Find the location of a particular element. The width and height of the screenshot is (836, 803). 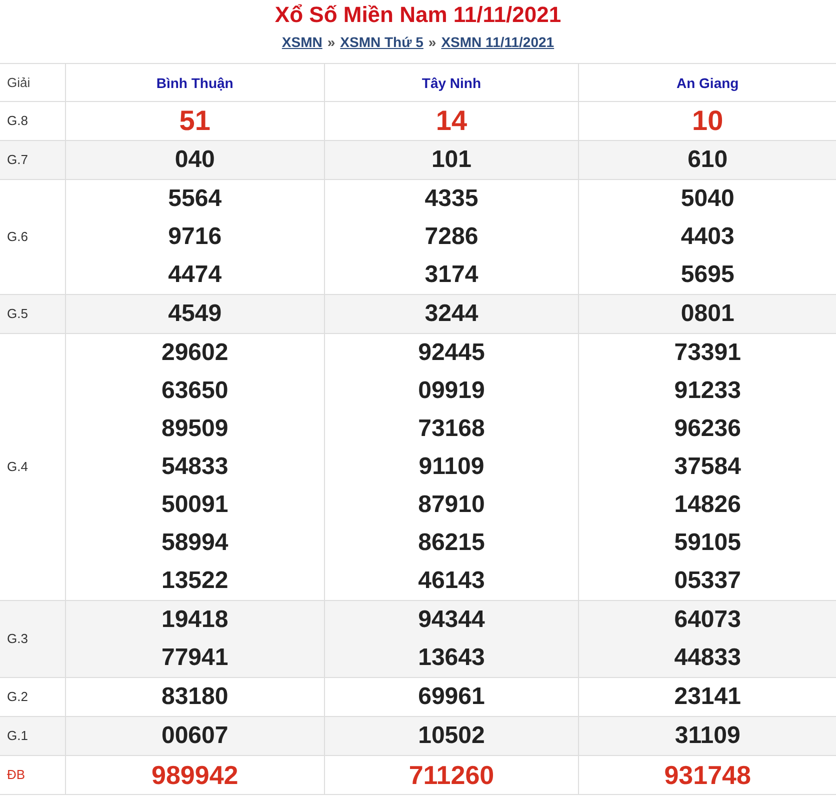

province-header: Bình Thuận is located at coordinates (195, 82).